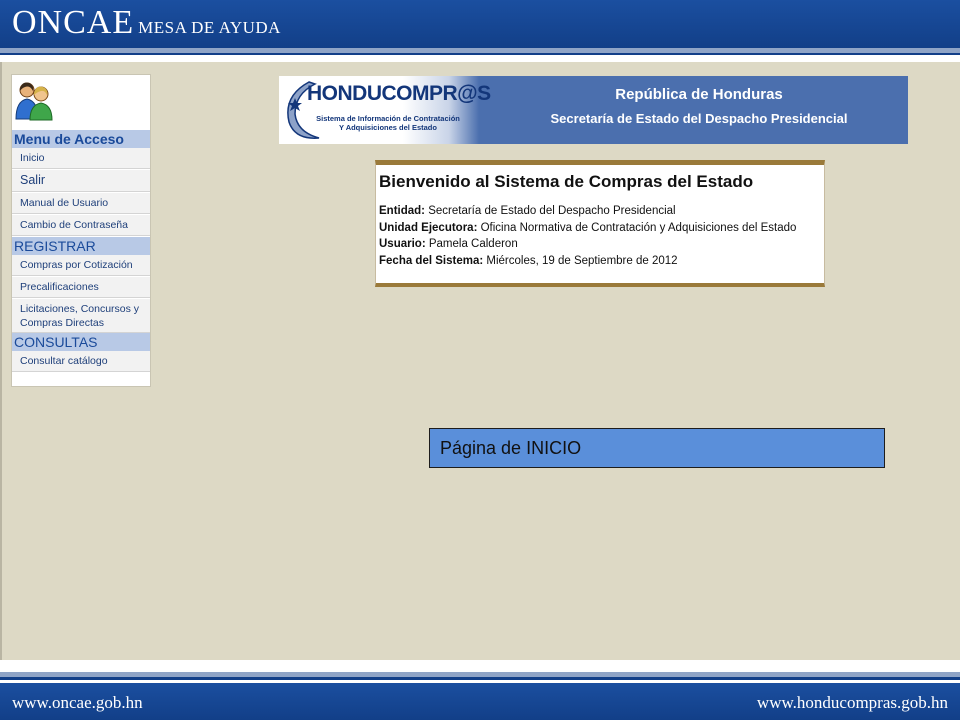 Image resolution: width=960 pixels, height=720 pixels. Describe the element at coordinates (402, 244) in the screenshot. I see `usuario-label: Usuario:` at that location.